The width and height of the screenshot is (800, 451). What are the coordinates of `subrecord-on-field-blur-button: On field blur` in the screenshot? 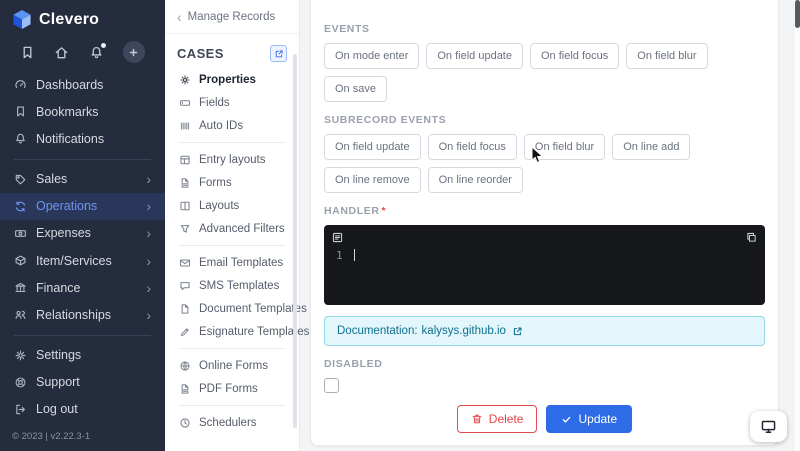 It's located at (564, 147).